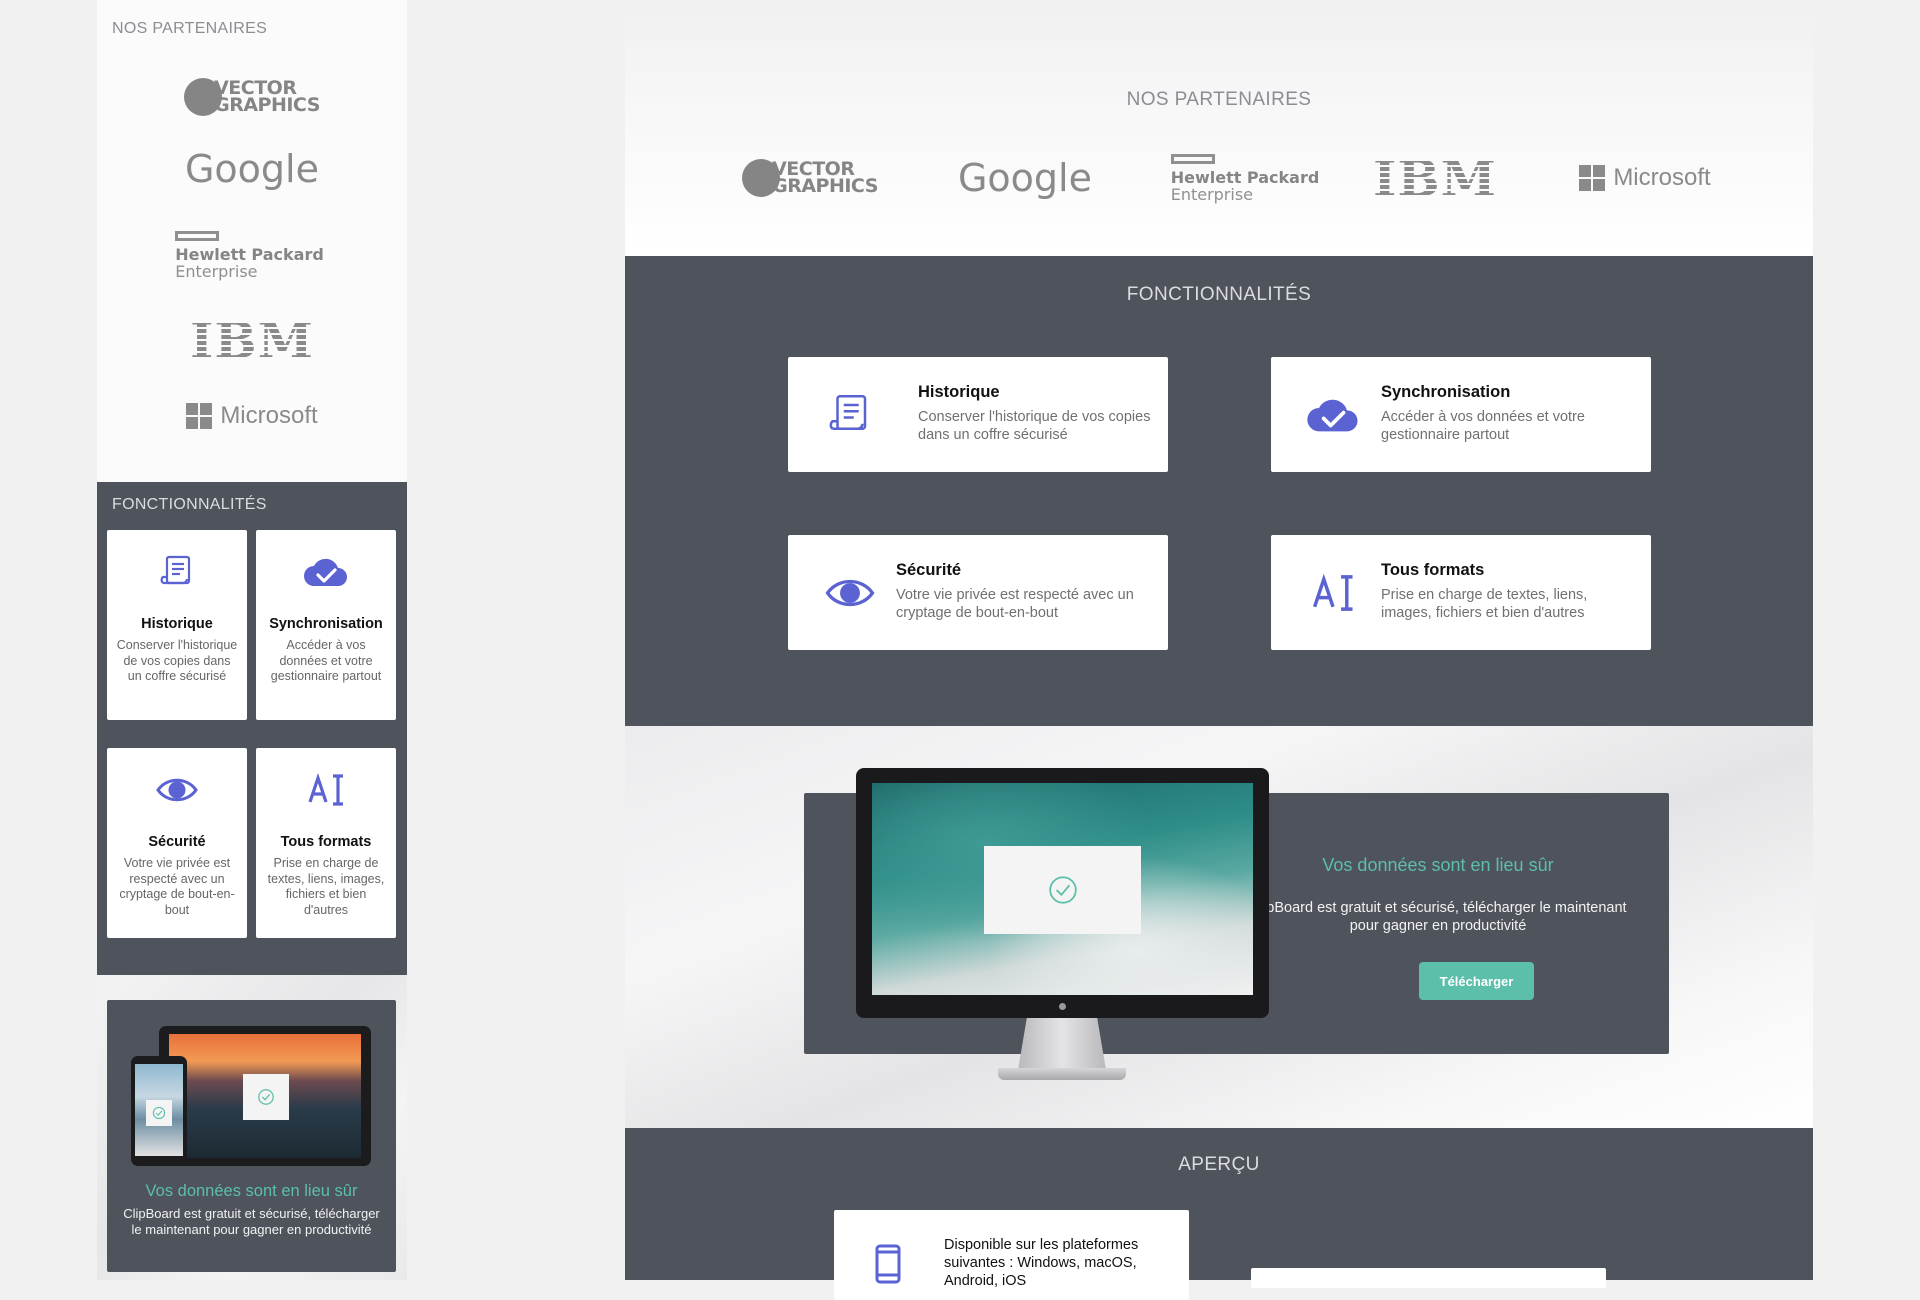 This screenshot has width=1920, height=1300. Describe the element at coordinates (1219, 1164) in the screenshot. I see `desktop-apercu-title: APERÇU` at that location.